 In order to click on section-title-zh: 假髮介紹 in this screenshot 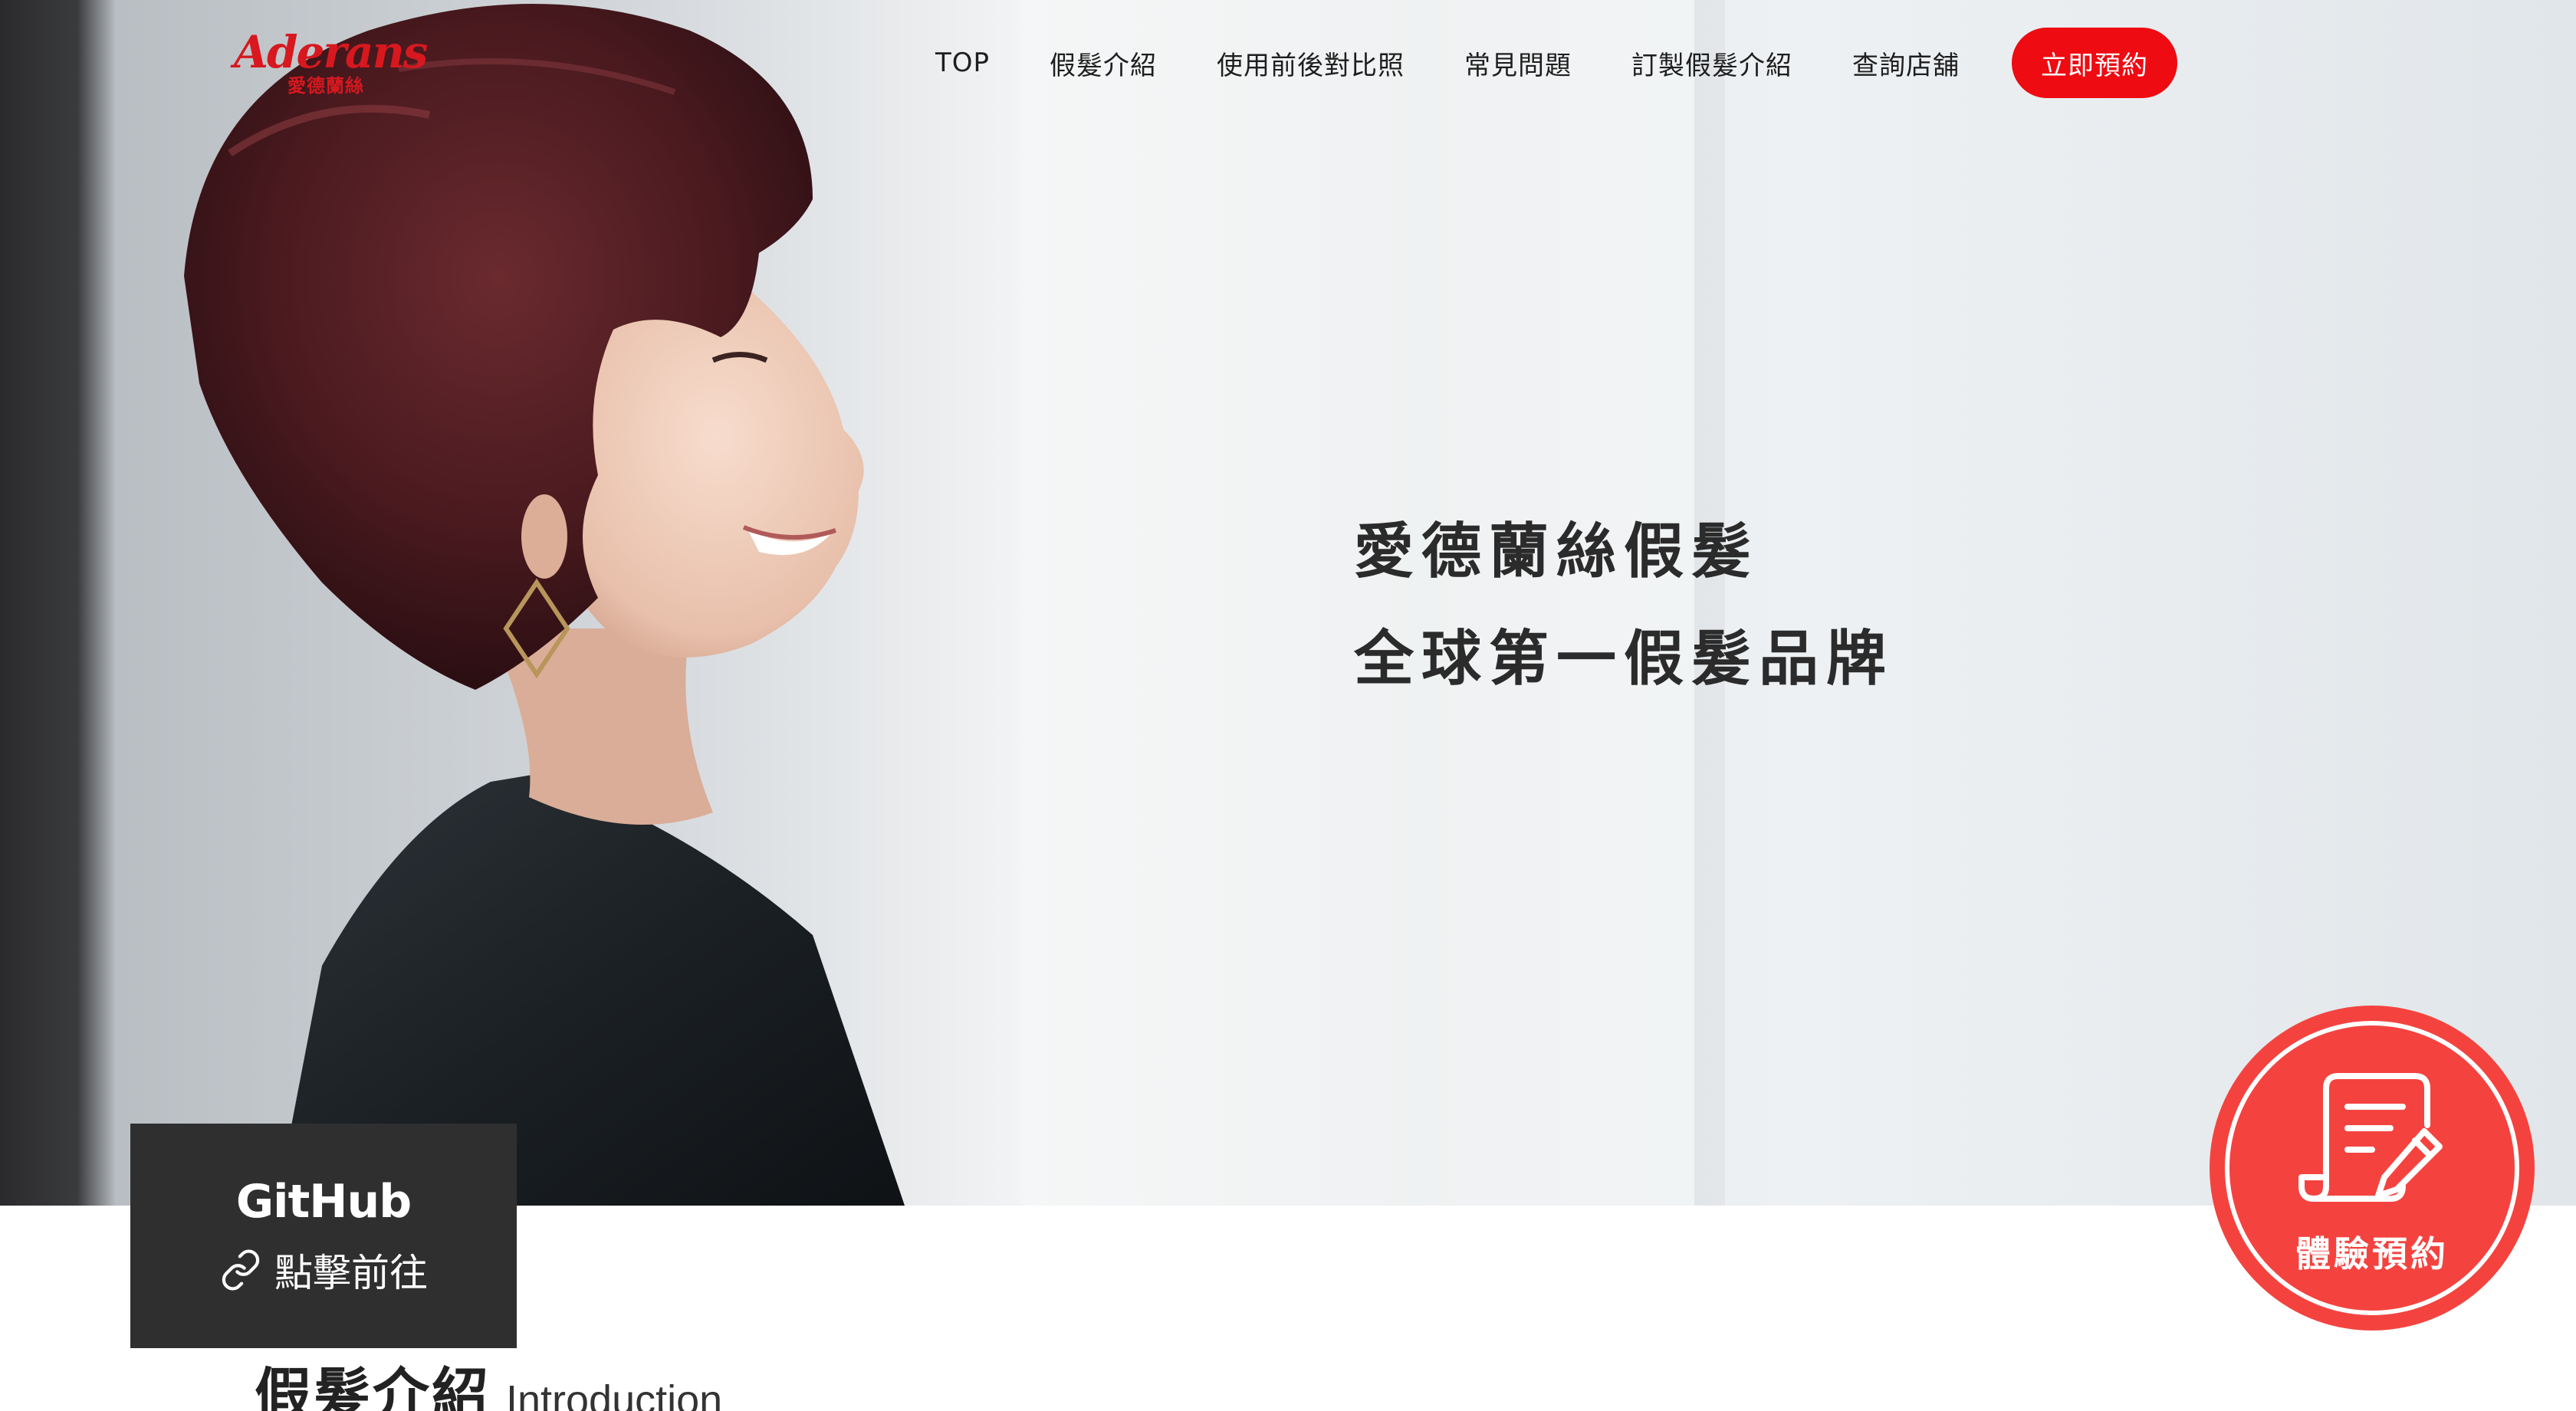, I will do `click(373, 1386)`.